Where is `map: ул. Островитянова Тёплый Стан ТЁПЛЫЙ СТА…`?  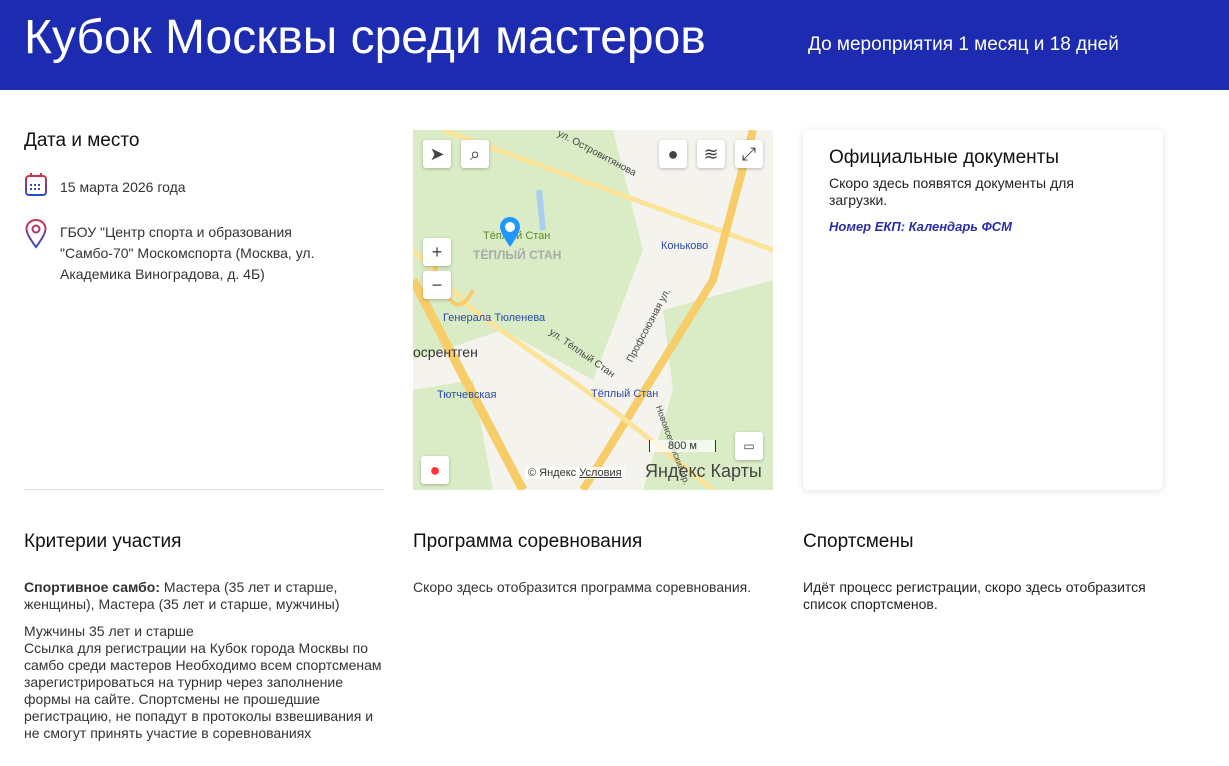 map: ул. Островитянова Тёплый Стан ТЁПЛЫЙ СТА… is located at coordinates (593, 310).